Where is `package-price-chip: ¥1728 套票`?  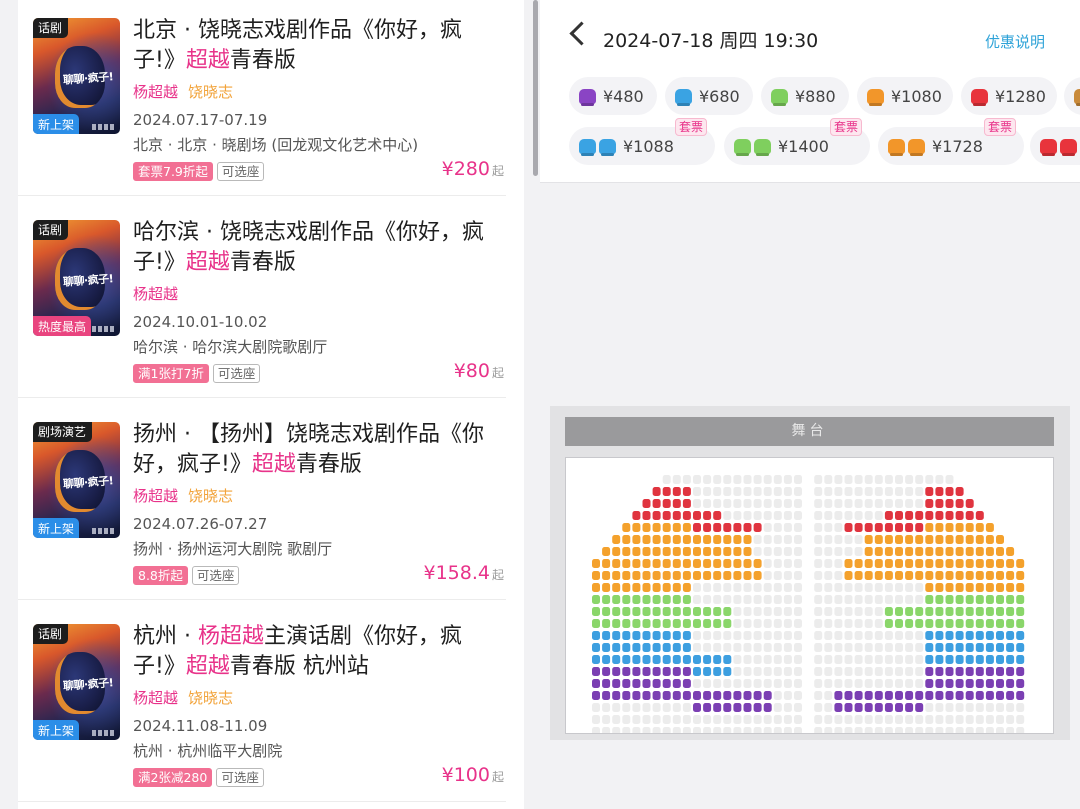
package-price-chip: ¥1728 套票 is located at coordinates (951, 141).